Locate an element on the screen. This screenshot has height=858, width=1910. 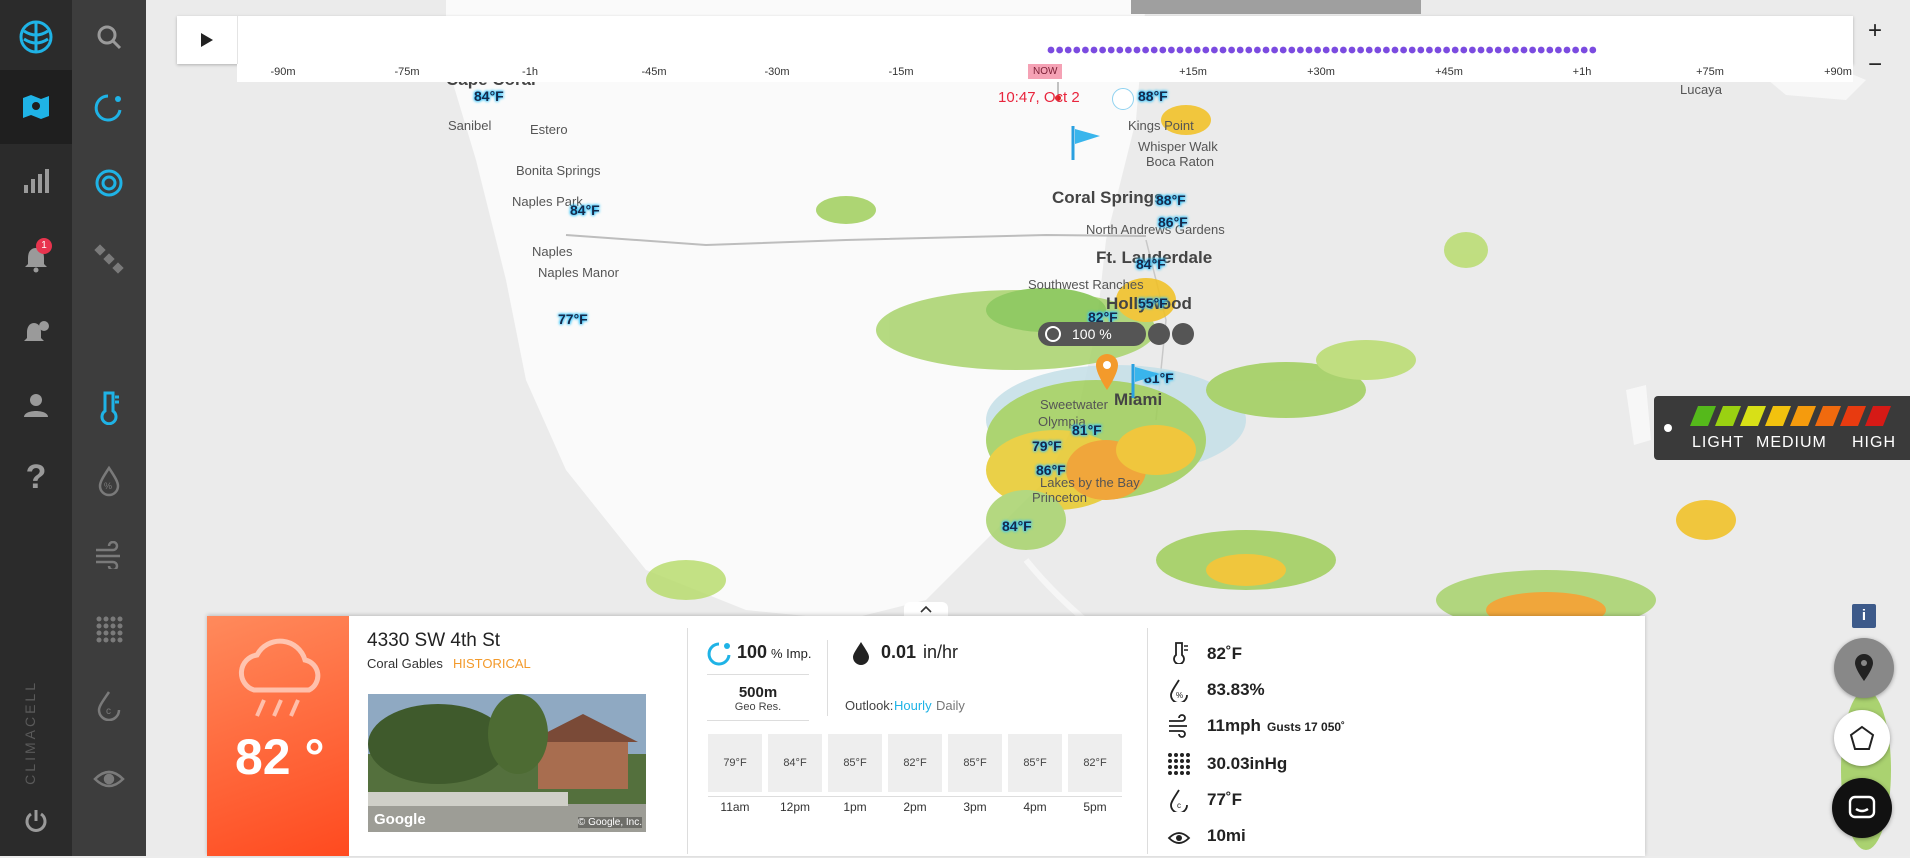
weather-hero: 82 ° is located at coordinates (278, 736).